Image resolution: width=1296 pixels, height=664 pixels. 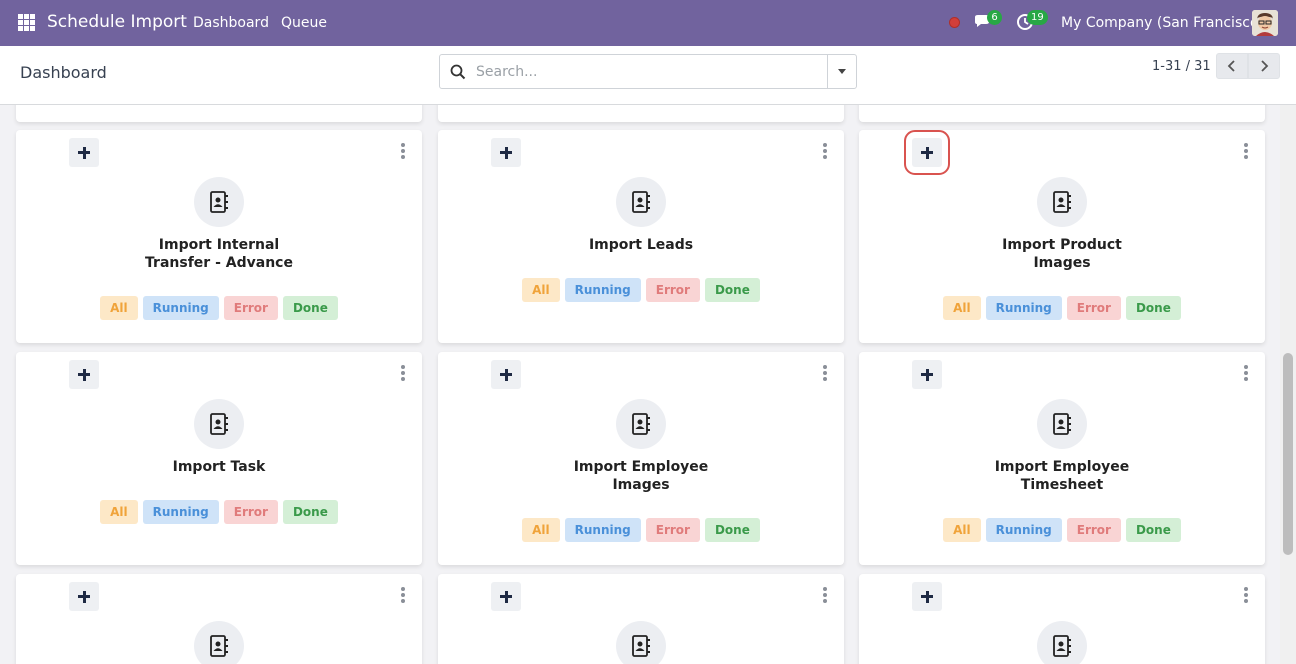 I want to click on card-title: Import Internal Transfer - Advance, so click(x=219, y=254).